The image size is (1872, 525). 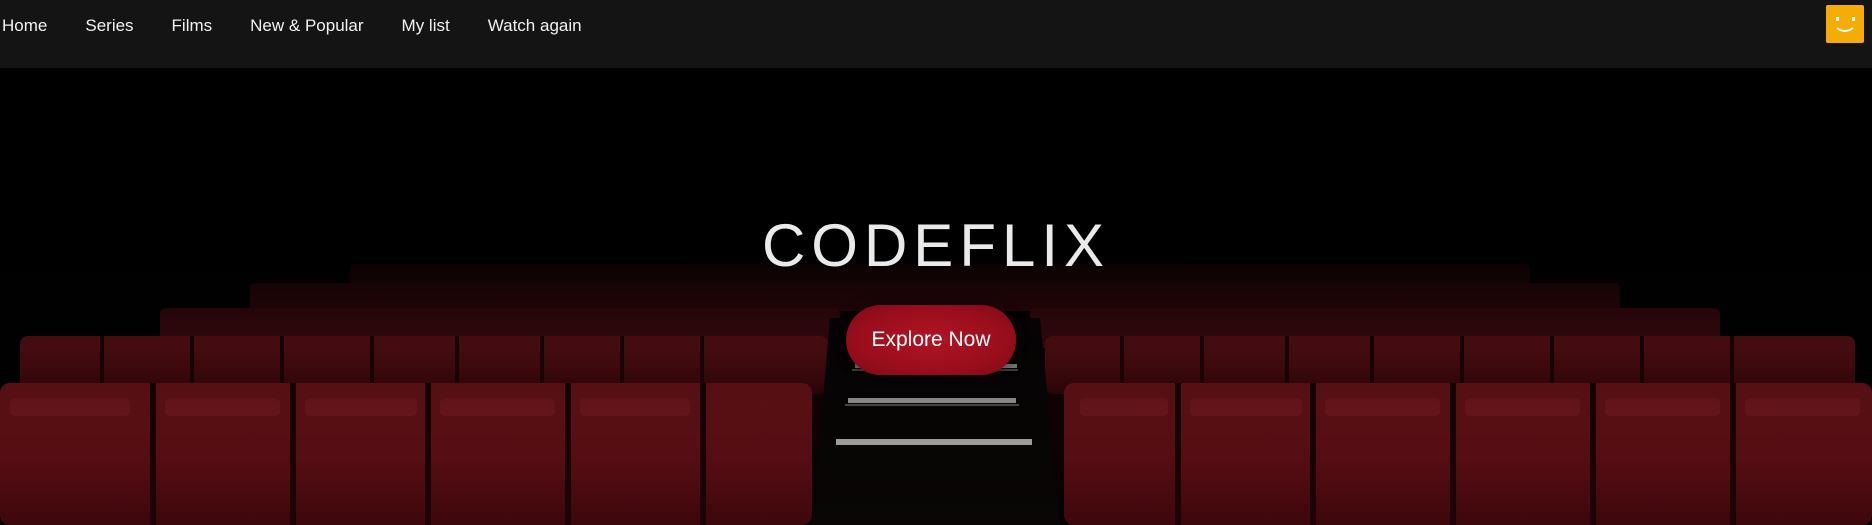 I want to click on nav-link-series: Series, so click(x=109, y=26).